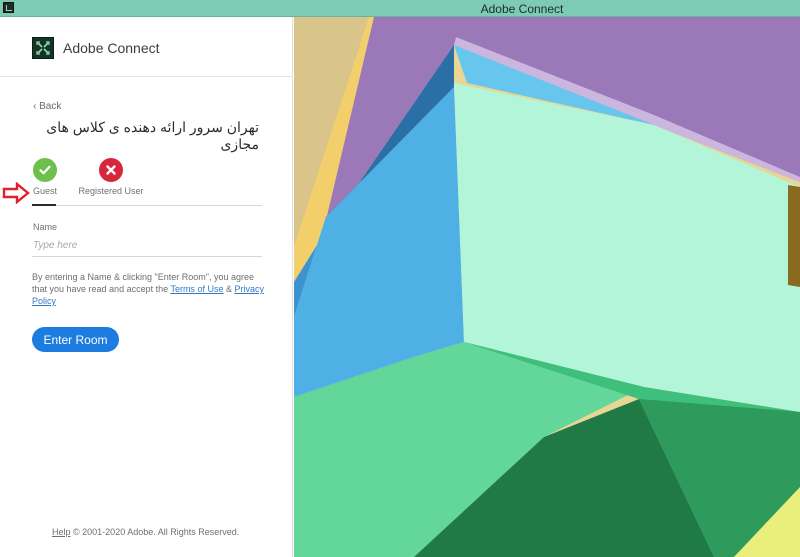  What do you see at coordinates (400, 8) in the screenshot?
I see `window-titlebar: Adobe Connect` at bounding box center [400, 8].